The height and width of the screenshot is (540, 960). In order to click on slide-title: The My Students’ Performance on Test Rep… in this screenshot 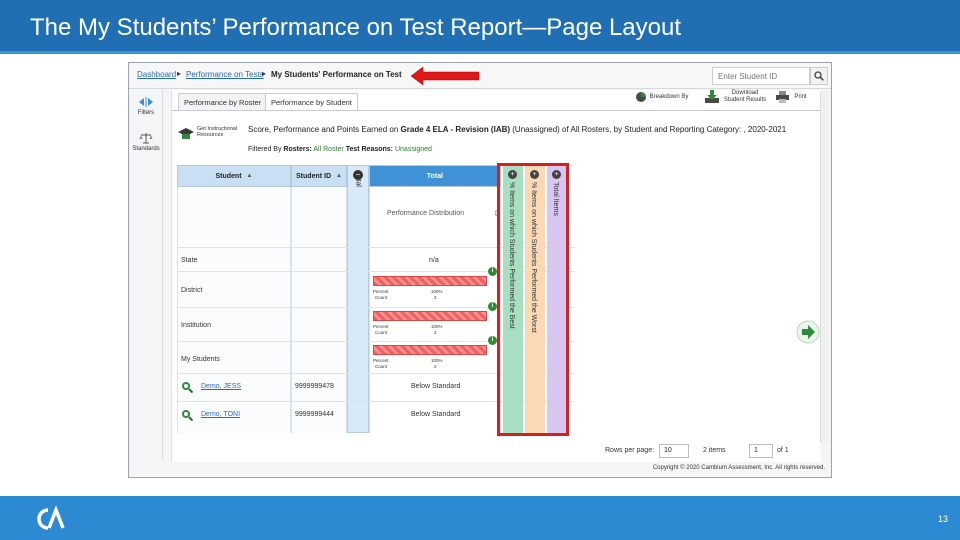, I will do `click(356, 27)`.